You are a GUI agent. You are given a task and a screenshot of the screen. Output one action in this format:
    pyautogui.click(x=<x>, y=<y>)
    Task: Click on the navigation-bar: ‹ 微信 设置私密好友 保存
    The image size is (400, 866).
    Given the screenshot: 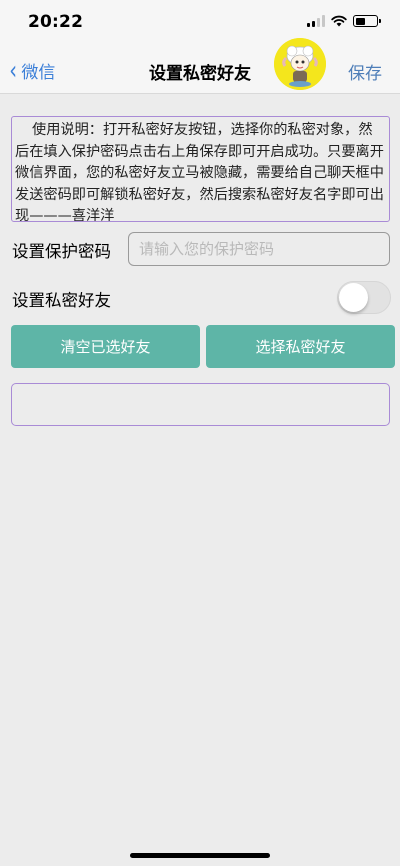 What is the action you would take?
    pyautogui.click(x=200, y=70)
    